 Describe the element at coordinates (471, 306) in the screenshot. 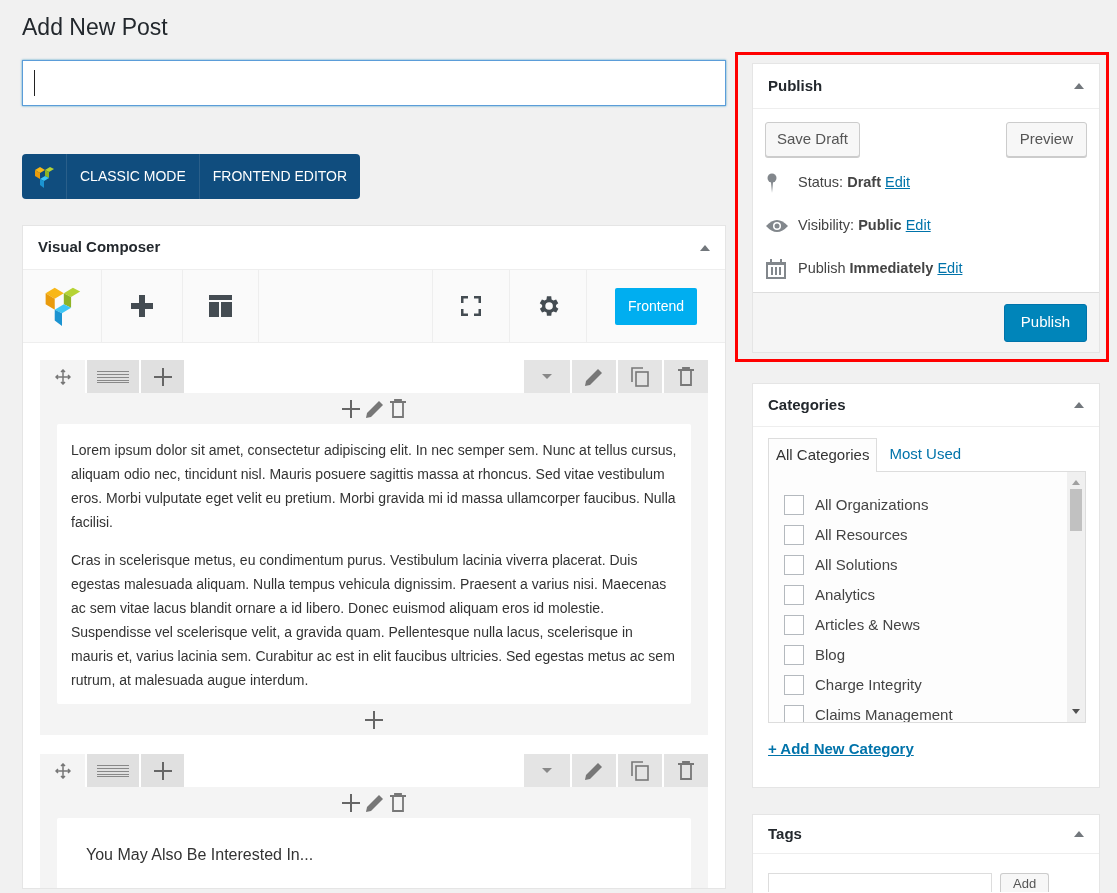

I see `fullscreen-icon` at that location.